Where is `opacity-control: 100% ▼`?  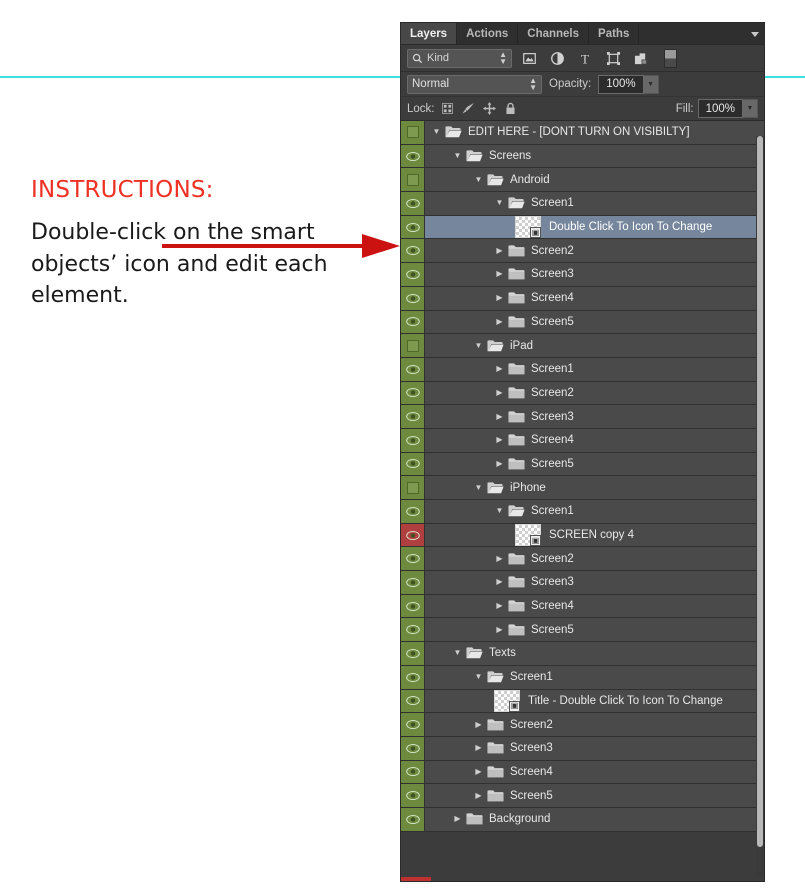 opacity-control: 100% ▼ is located at coordinates (628, 84).